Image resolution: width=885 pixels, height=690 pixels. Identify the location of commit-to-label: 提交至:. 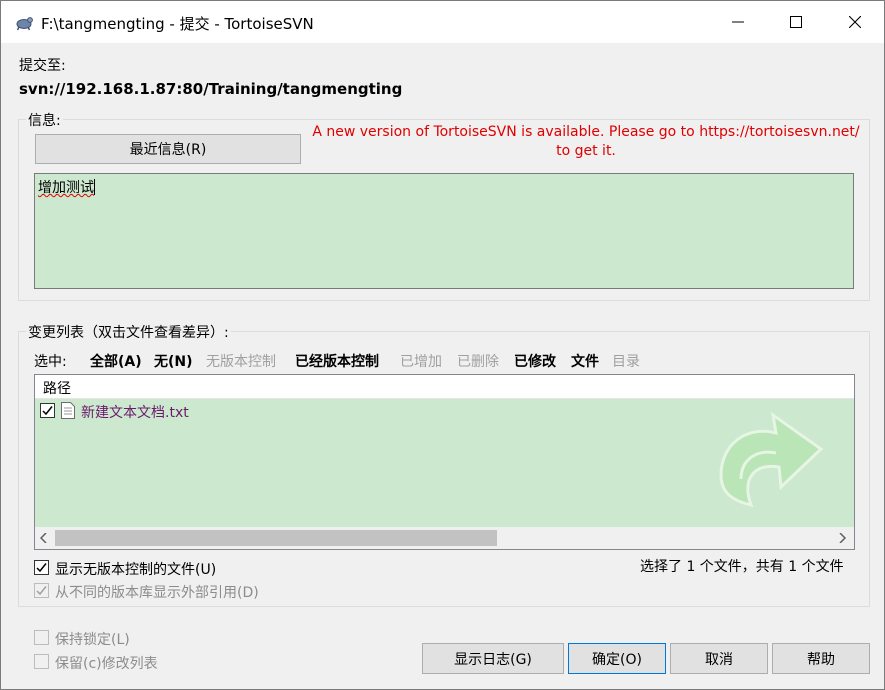
(42, 66).